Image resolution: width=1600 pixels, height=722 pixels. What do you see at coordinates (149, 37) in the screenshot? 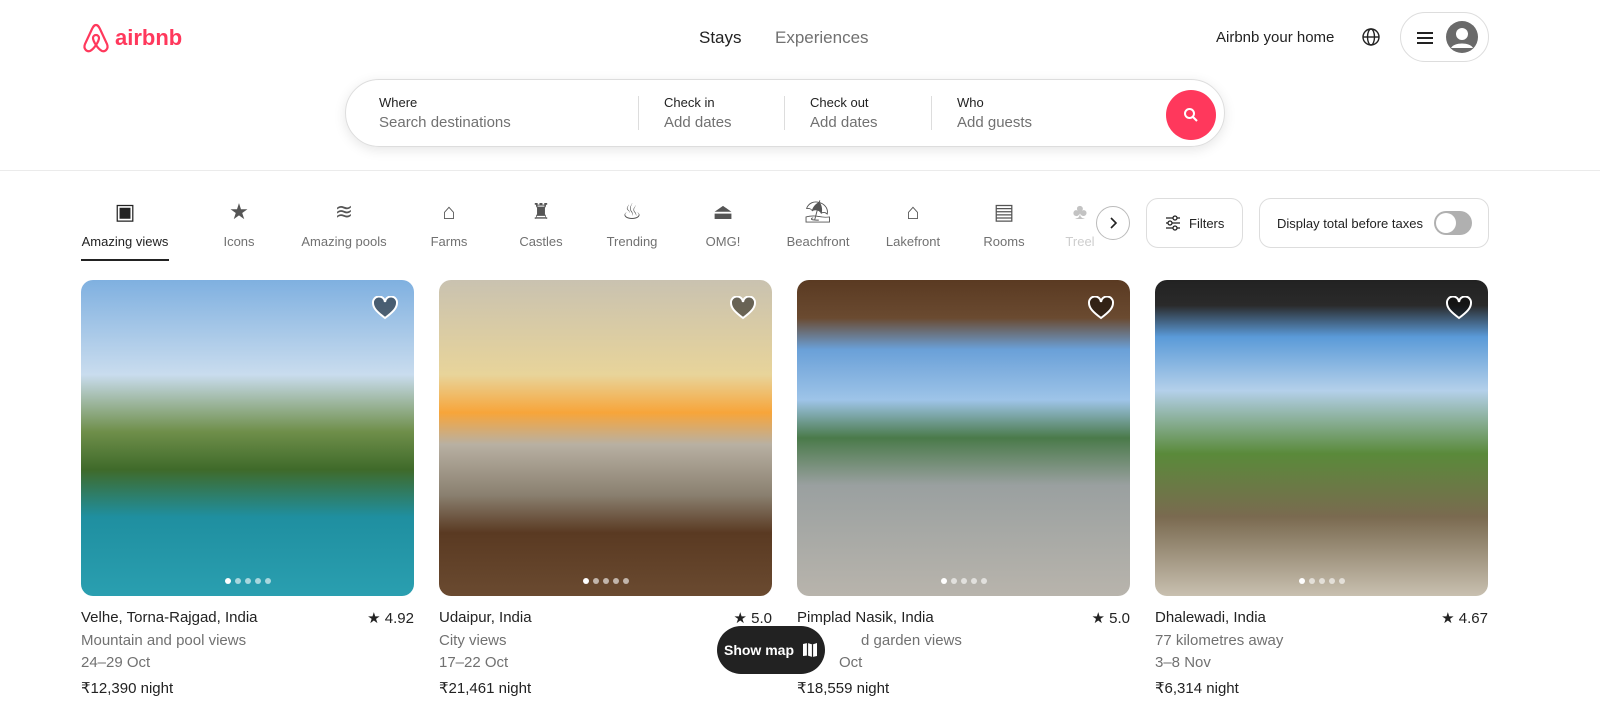
I see `logo-text: airbnb` at bounding box center [149, 37].